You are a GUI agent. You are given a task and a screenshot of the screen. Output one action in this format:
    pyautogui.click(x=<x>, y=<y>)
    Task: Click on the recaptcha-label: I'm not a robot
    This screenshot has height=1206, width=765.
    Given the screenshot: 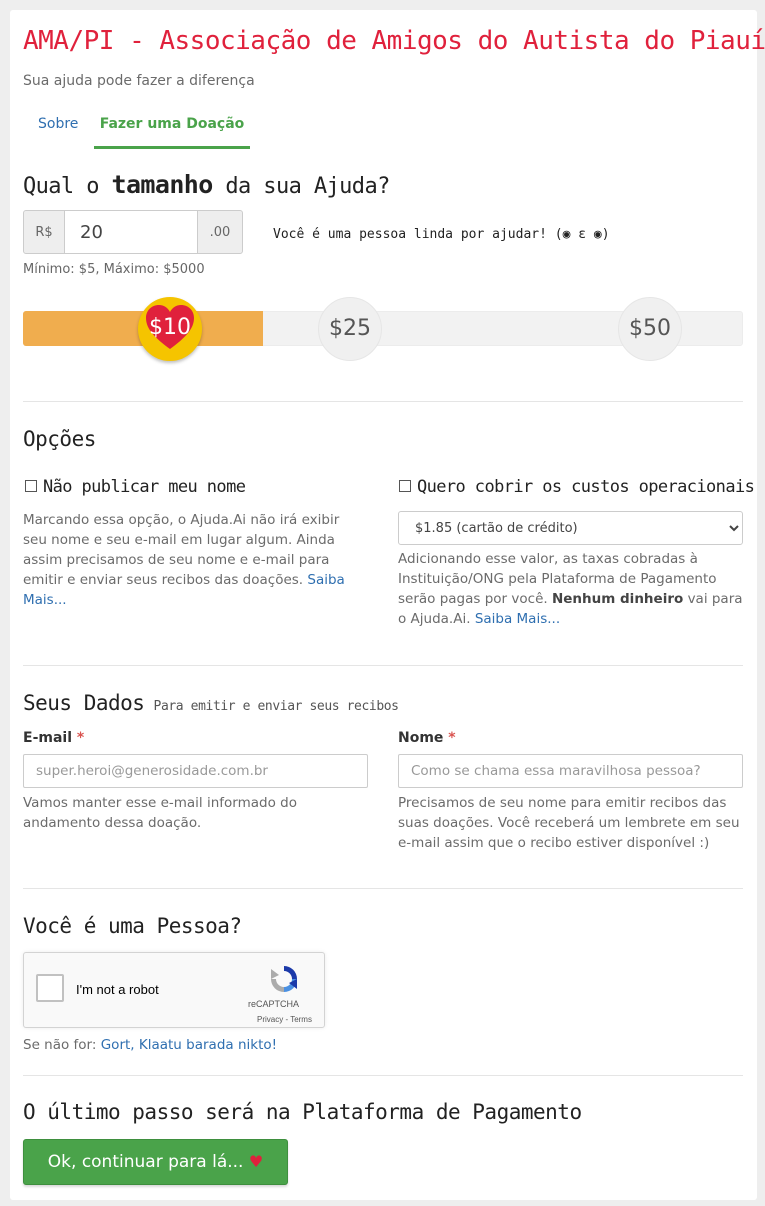 What is the action you would take?
    pyautogui.click(x=117, y=989)
    